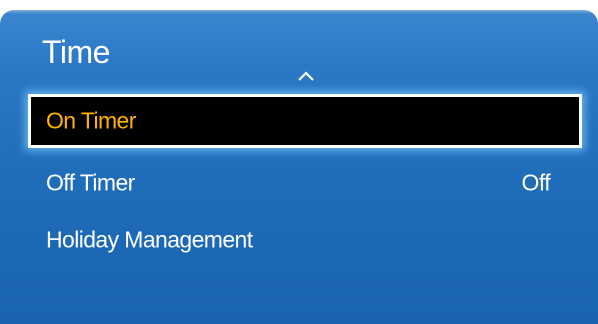  I want to click on menu-item-value: Off, so click(536, 182).